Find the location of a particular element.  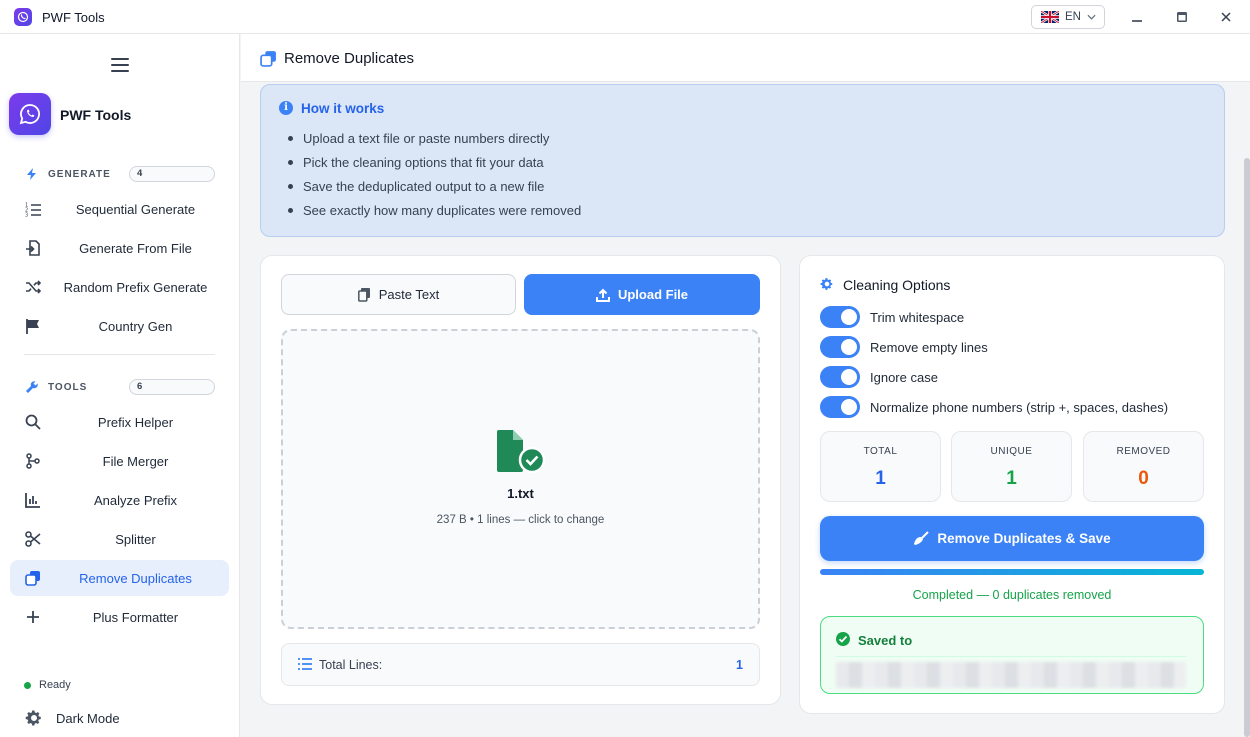

whatsapp-icon is located at coordinates (29, 114).